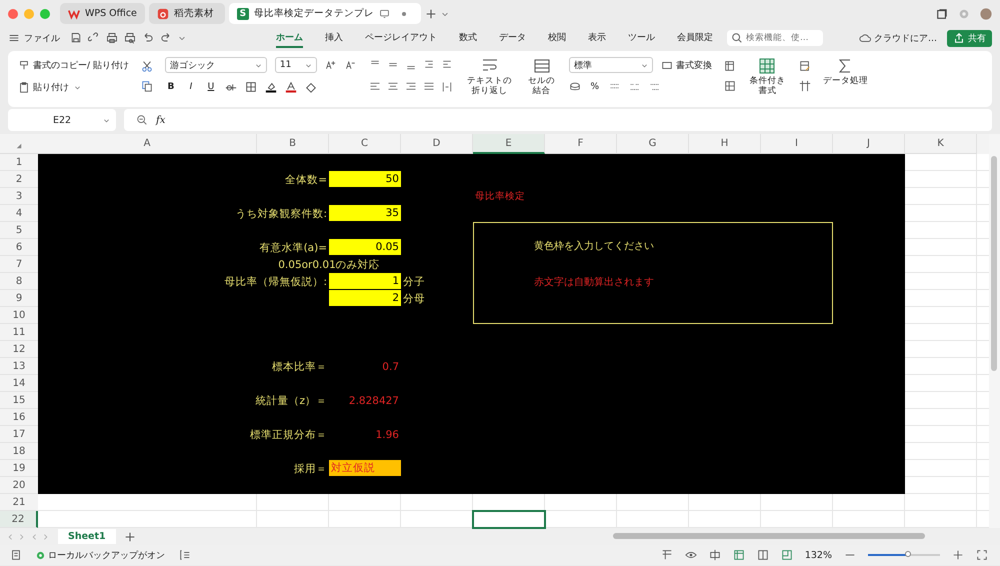 This screenshot has height=566, width=1000. Describe the element at coordinates (714, 555) in the screenshot. I see `split-view-icon` at that location.